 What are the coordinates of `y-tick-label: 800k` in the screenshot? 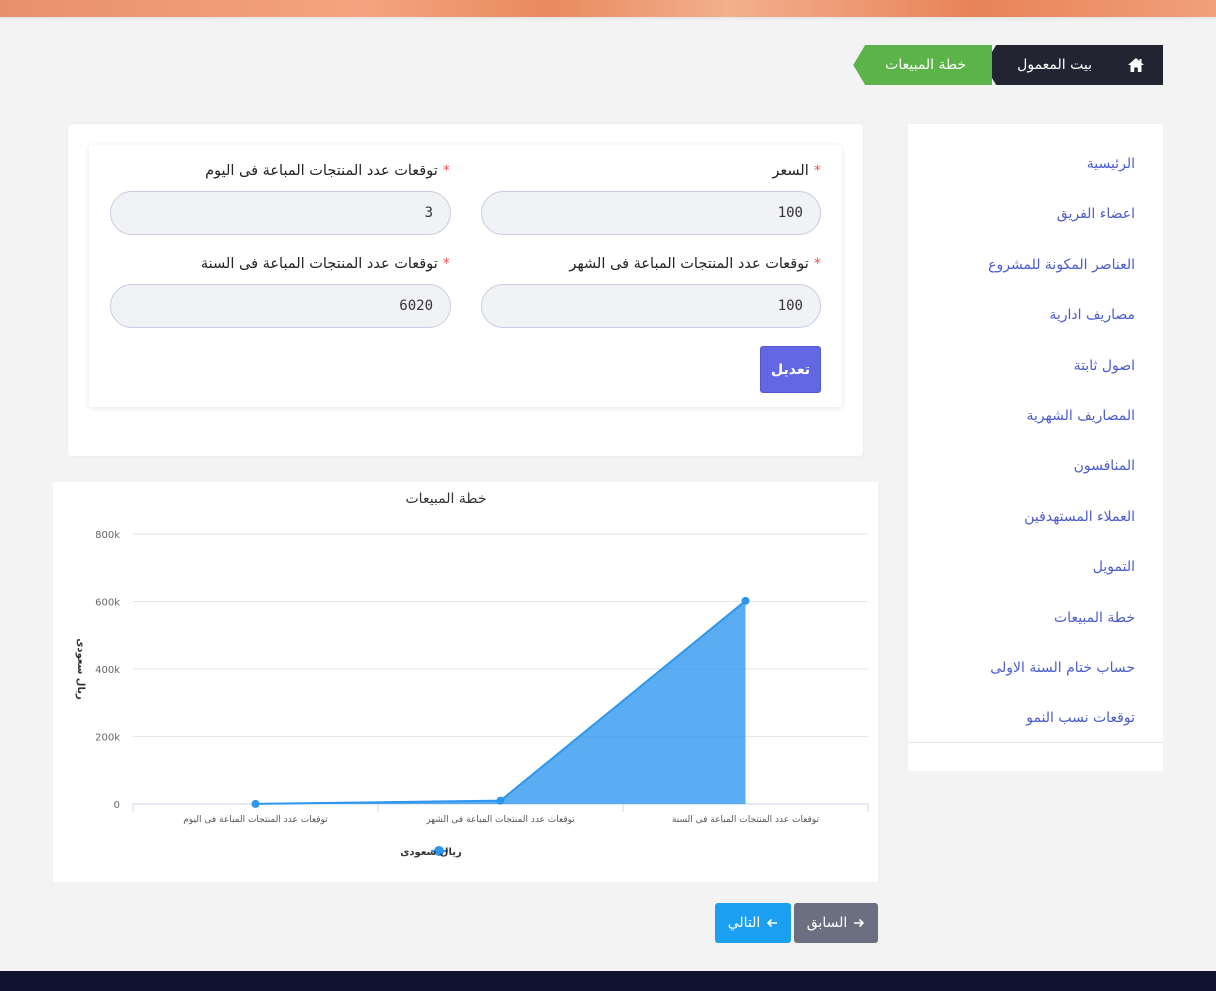 It's located at (107, 535).